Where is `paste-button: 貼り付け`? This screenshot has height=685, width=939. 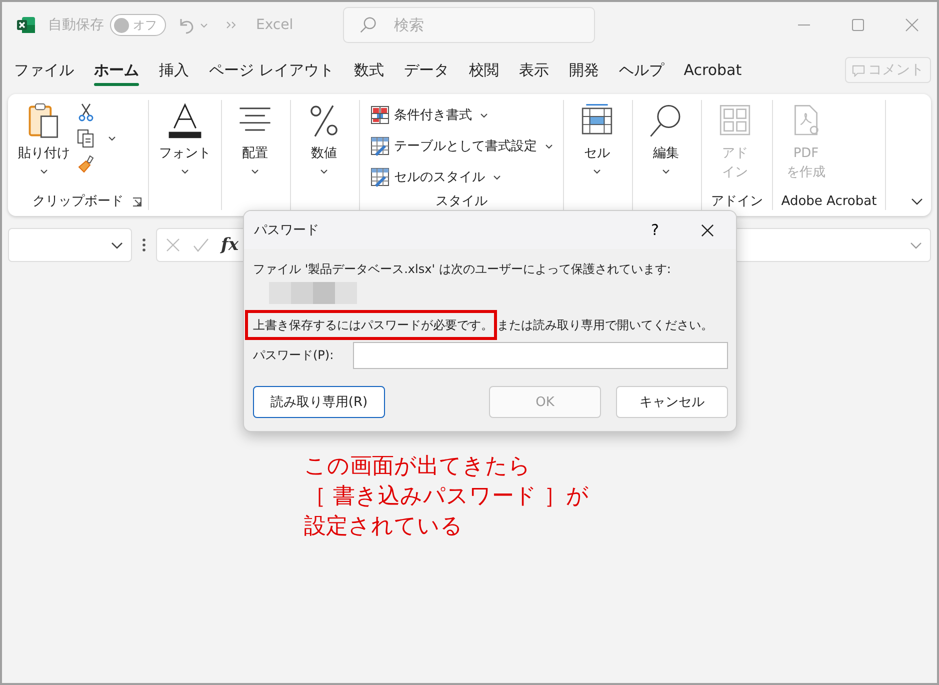
paste-button: 貼り付け is located at coordinates (44, 146).